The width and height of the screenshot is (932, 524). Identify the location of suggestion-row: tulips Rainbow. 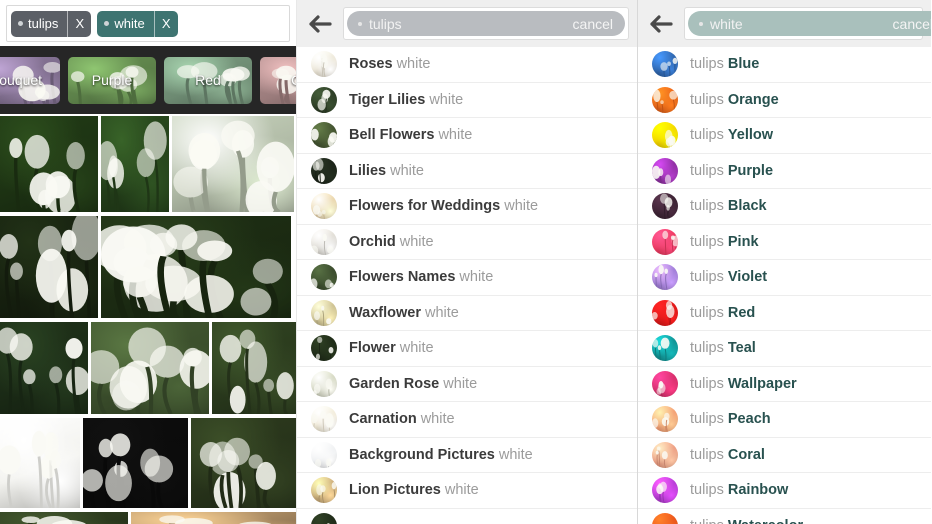
(784, 491).